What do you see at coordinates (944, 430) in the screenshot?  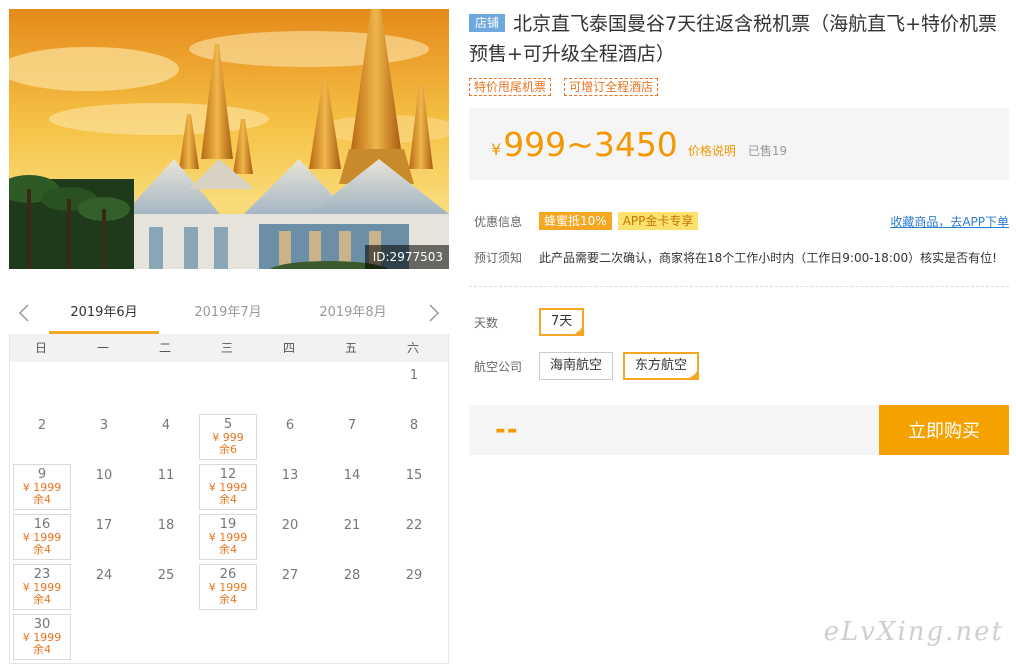 I see `buy-now-button: 立即购买` at bounding box center [944, 430].